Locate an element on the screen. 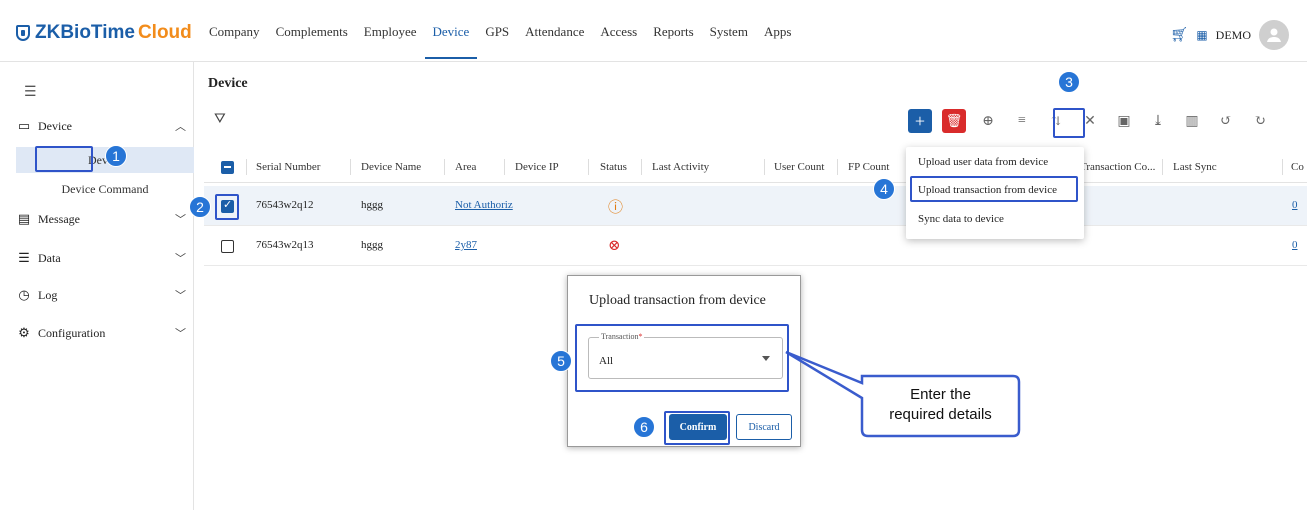  nav-gps: GPS is located at coordinates (497, 32).